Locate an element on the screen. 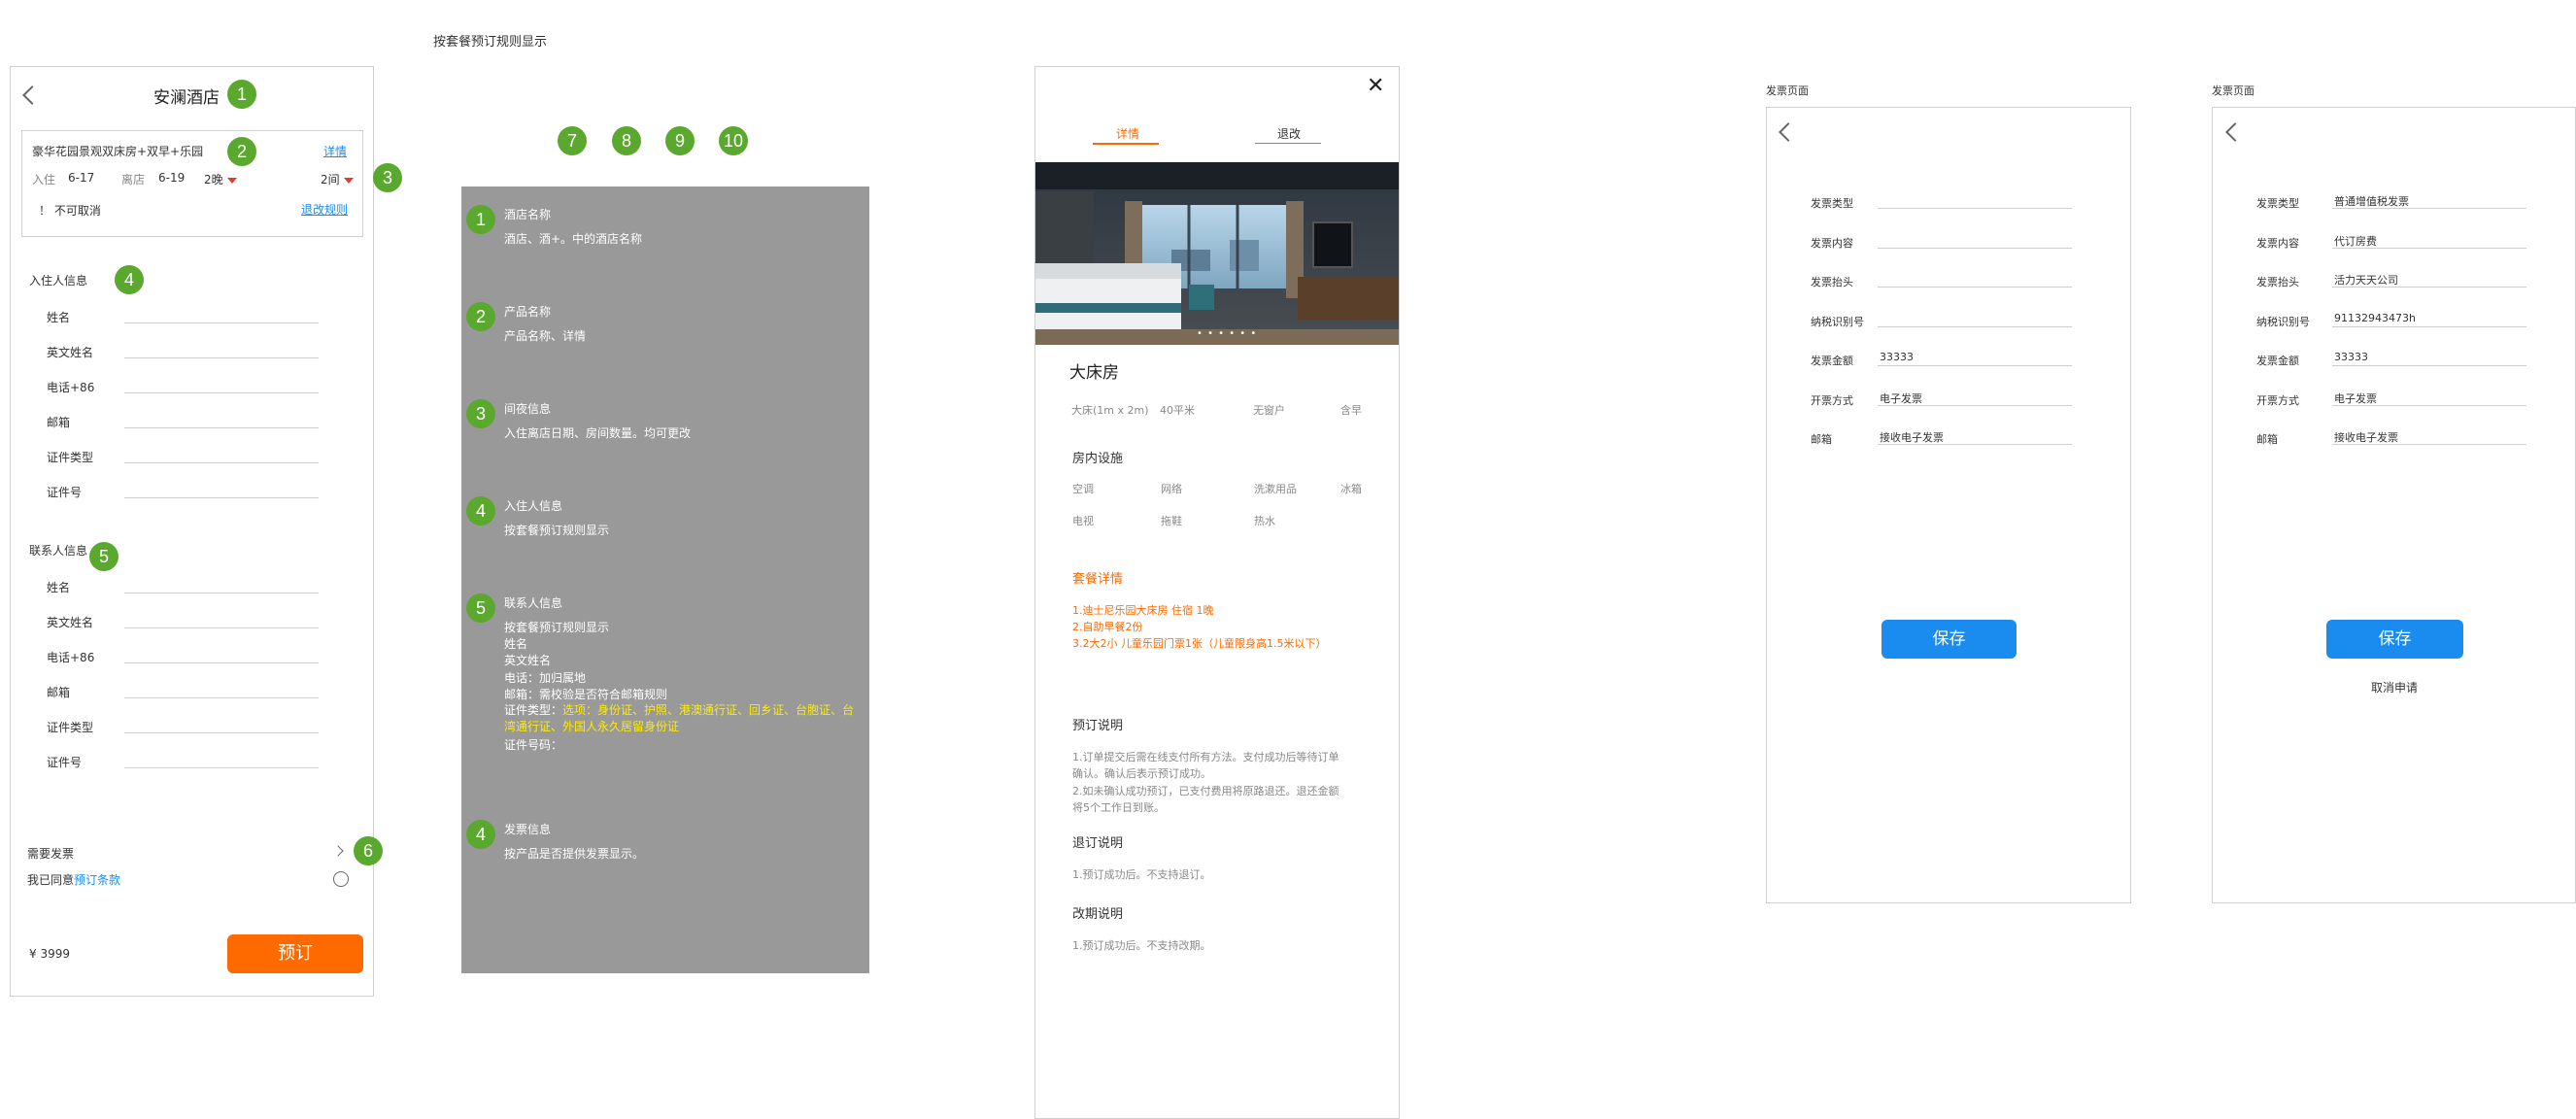 The height and width of the screenshot is (1119, 2576). invoice-field-value: 91132943473h is located at coordinates (2375, 318).